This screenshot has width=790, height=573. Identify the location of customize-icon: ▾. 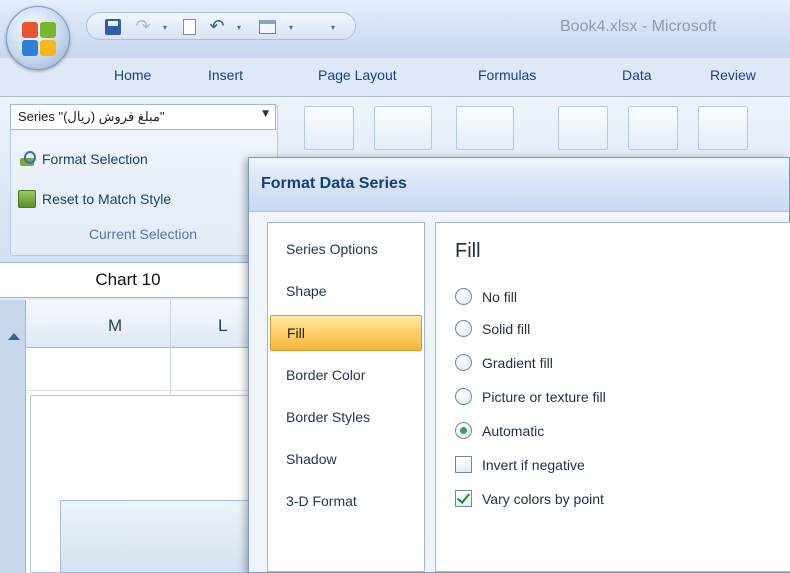
(332, 27).